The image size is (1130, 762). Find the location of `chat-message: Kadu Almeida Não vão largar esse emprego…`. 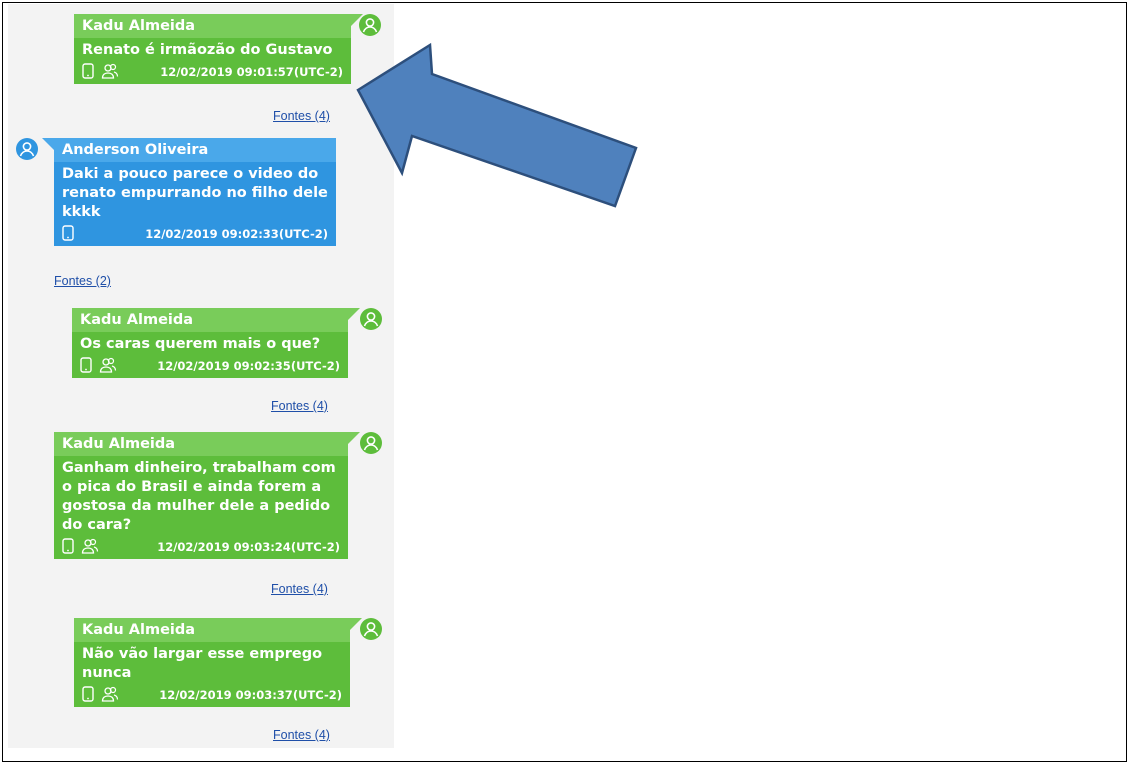

chat-message: Kadu Almeida Não vão largar esse emprego… is located at coordinates (228, 662).